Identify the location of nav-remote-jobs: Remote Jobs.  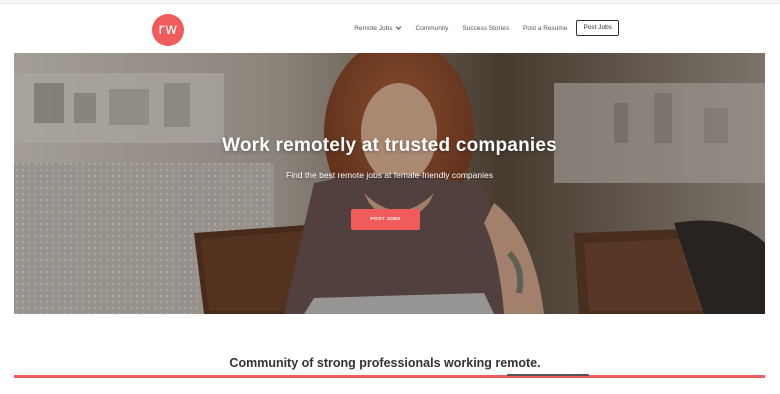
(377, 28).